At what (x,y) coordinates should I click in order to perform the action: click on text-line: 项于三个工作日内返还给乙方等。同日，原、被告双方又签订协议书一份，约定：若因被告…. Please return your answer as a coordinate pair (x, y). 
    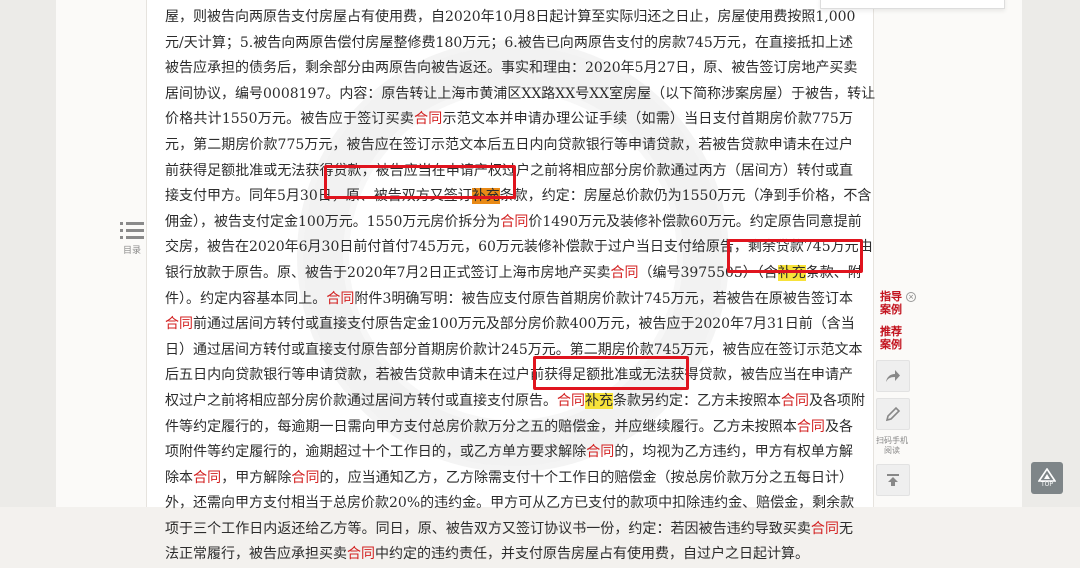
    Looking at the image, I should click on (509, 530).